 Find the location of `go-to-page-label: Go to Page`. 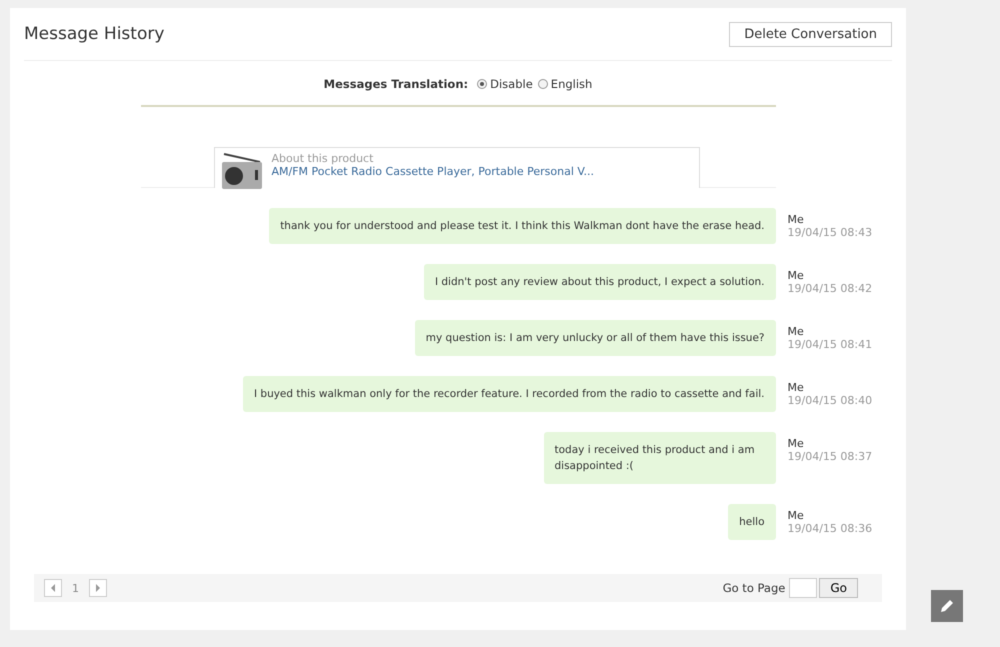

go-to-page-label: Go to Page is located at coordinates (754, 588).